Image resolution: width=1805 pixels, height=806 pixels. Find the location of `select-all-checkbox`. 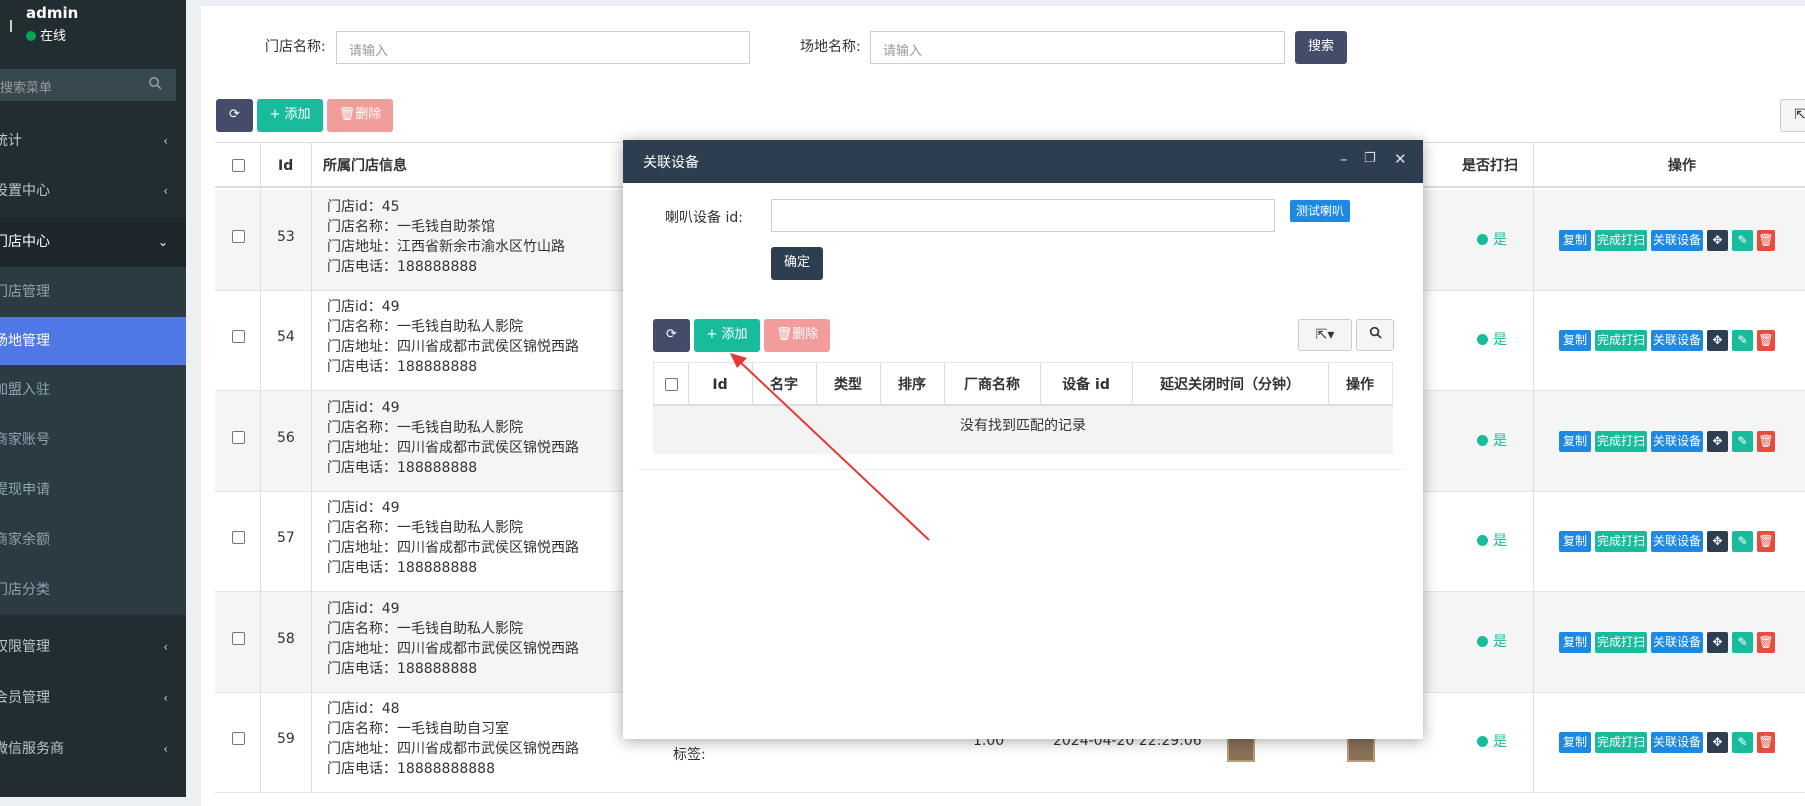

select-all-checkbox is located at coordinates (238, 165).